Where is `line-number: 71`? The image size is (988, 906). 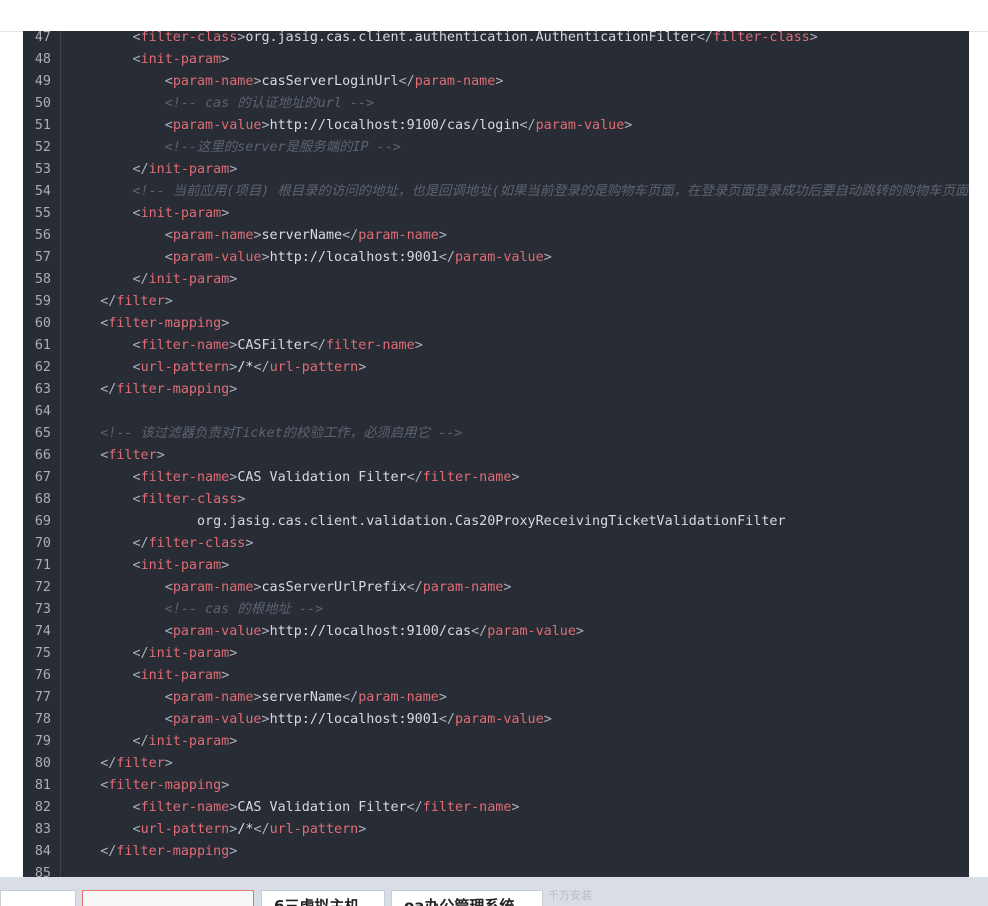
line-number: 71 is located at coordinates (42, 565).